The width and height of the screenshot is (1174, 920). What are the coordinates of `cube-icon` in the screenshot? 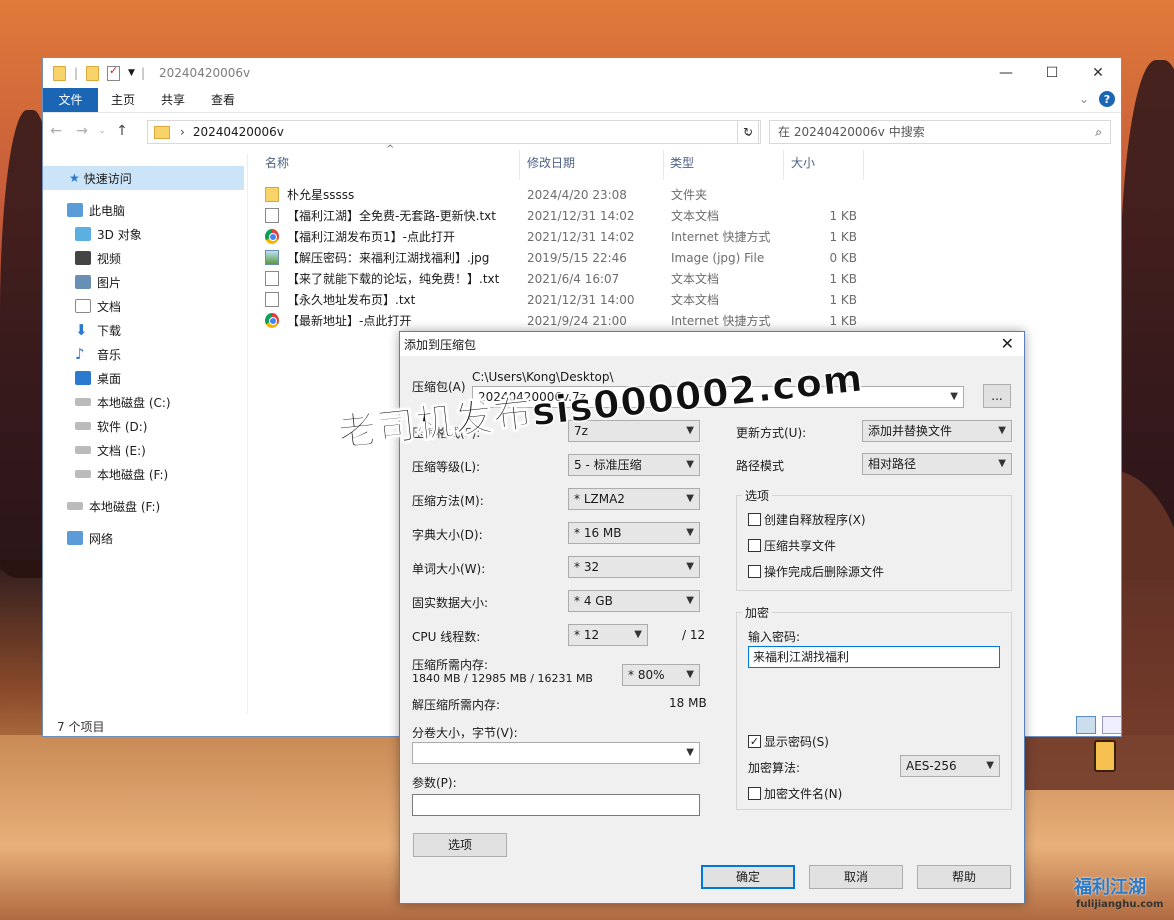 It's located at (83, 234).